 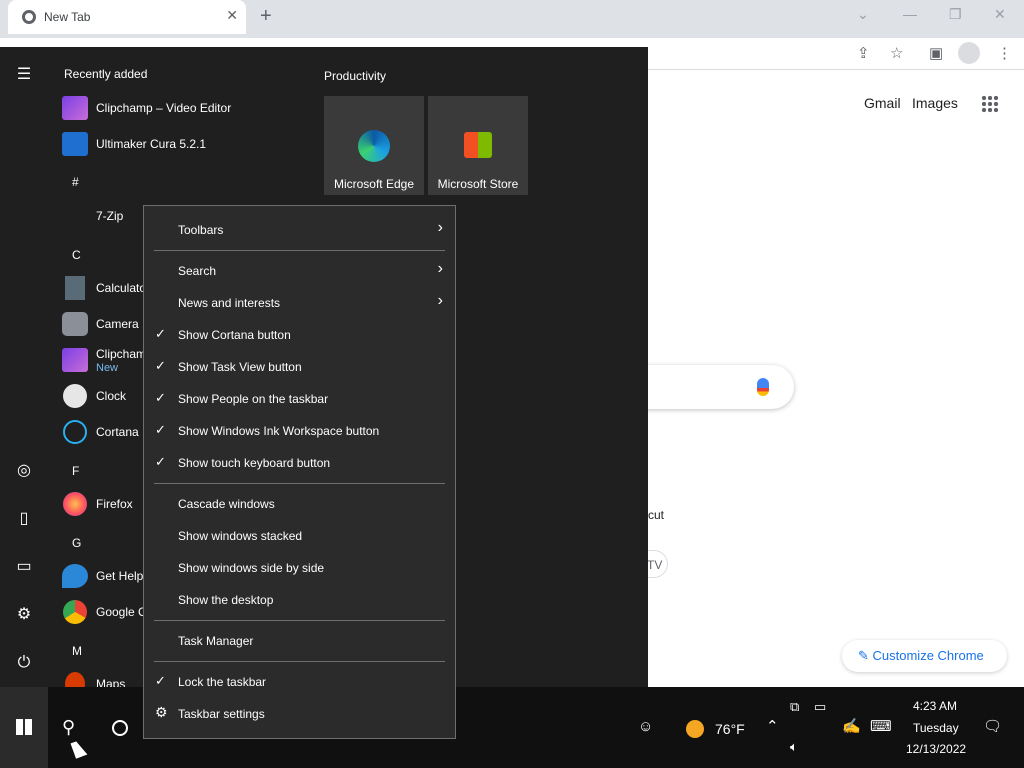 I want to click on menu-label: Cascade windows, so click(x=226, y=504).